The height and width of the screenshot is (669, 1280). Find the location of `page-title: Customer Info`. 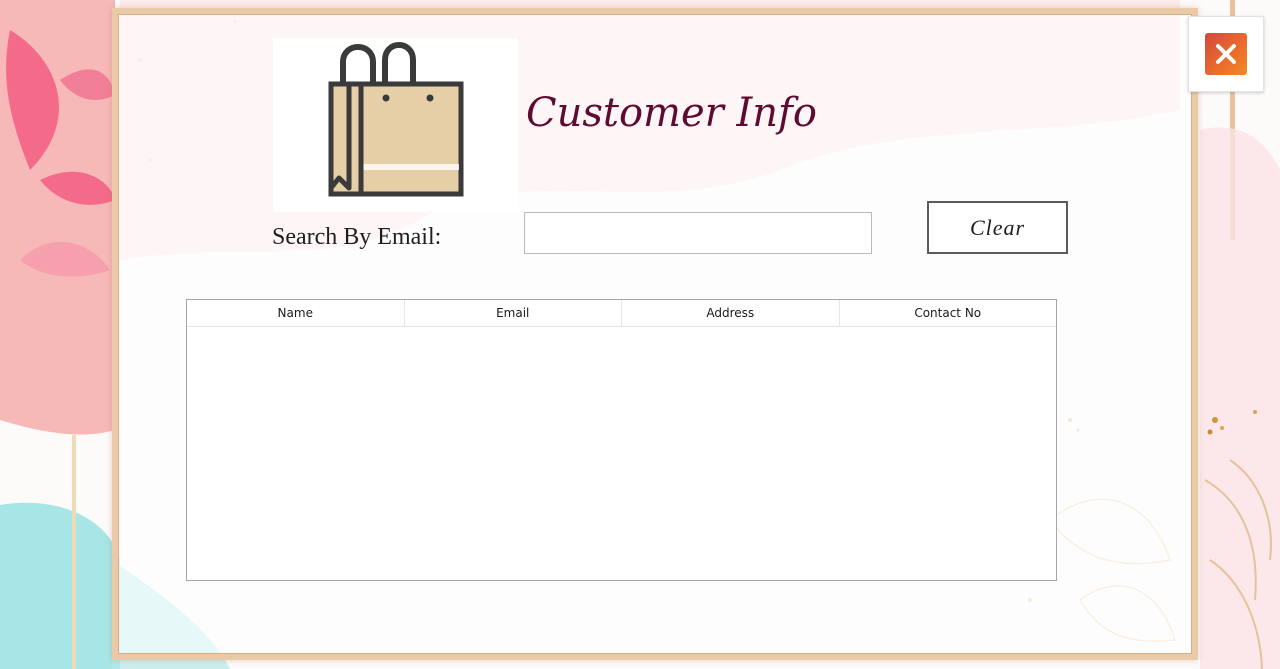

page-title: Customer Info is located at coordinates (671, 113).